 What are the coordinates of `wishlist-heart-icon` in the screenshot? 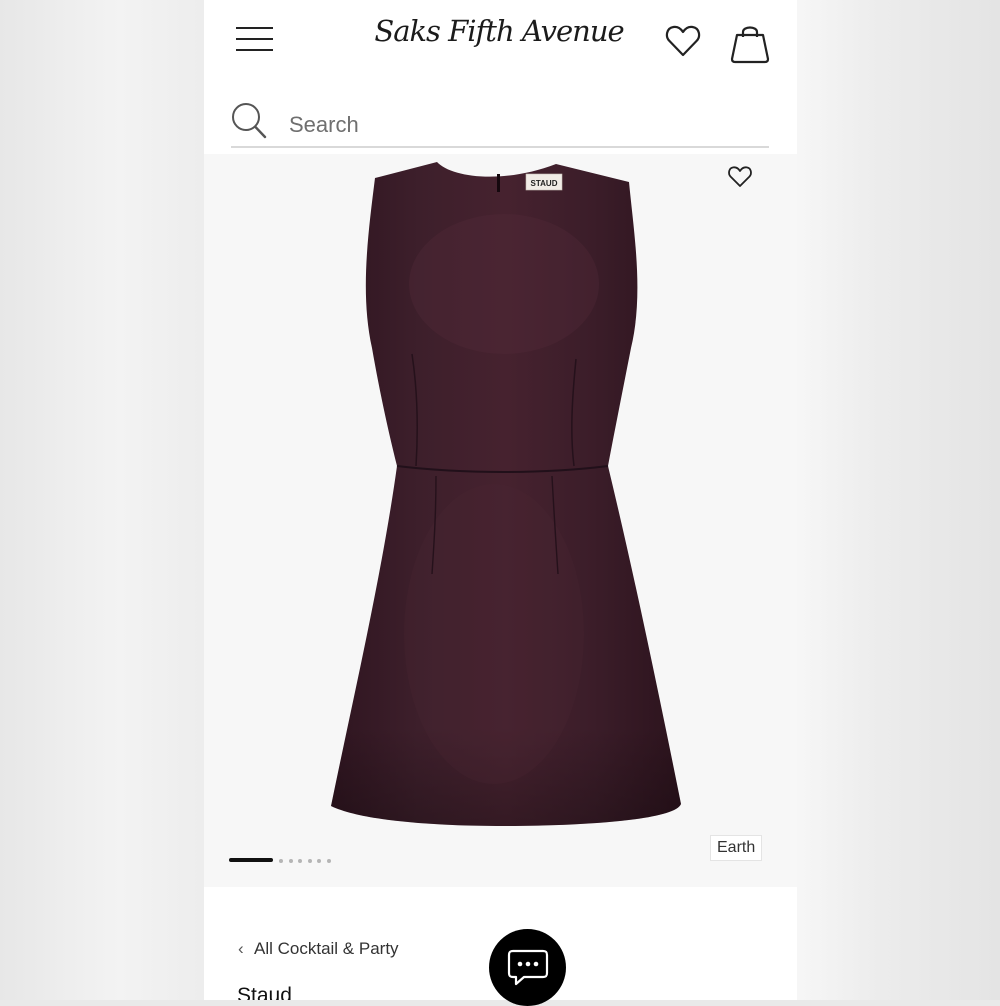 It's located at (683, 43).